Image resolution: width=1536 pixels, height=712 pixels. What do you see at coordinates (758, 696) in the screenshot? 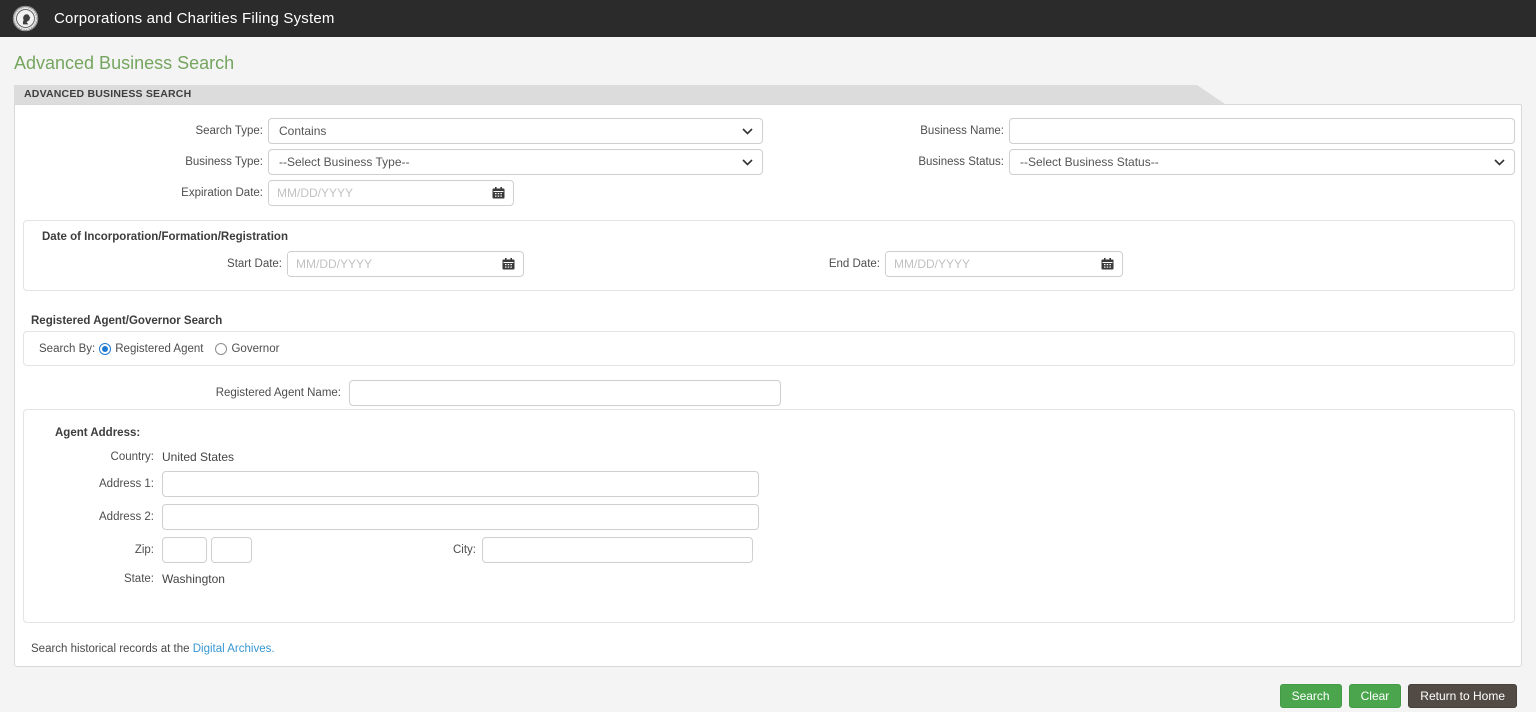
I see `footer-actions: Search Clear Return to Home` at bounding box center [758, 696].